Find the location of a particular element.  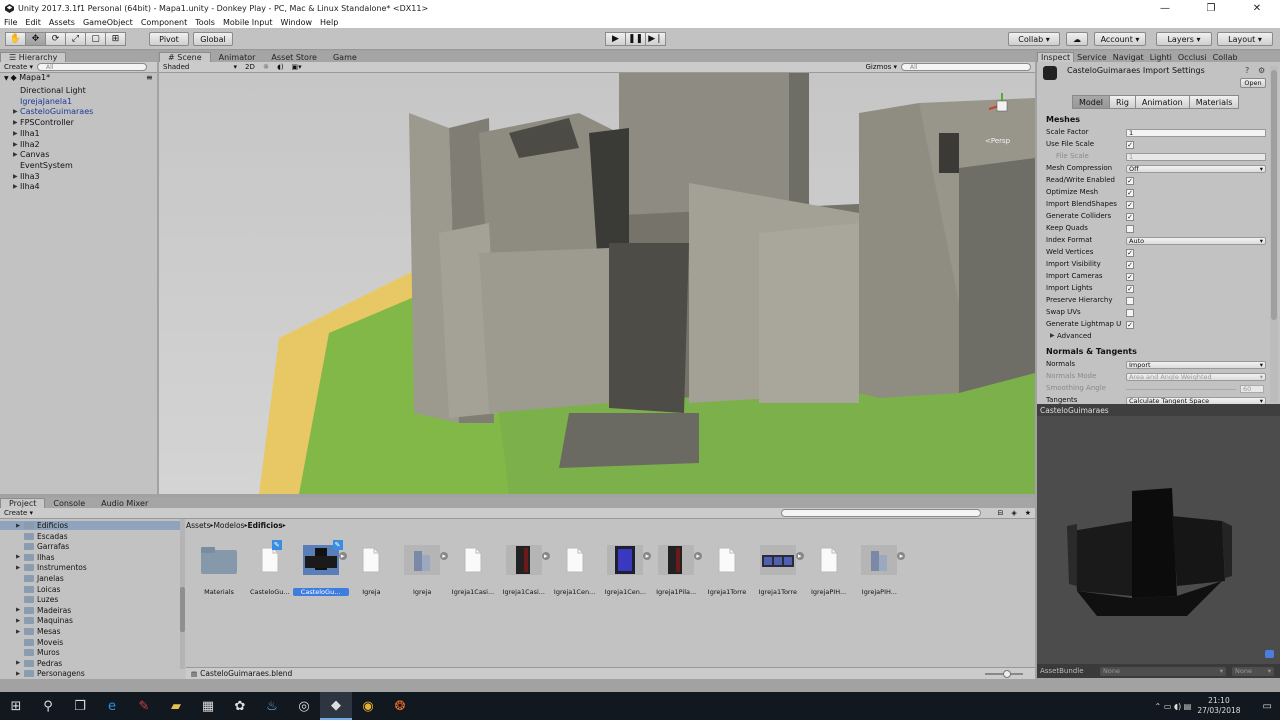

scale-tool-icon: ⤢ is located at coordinates (75, 39).